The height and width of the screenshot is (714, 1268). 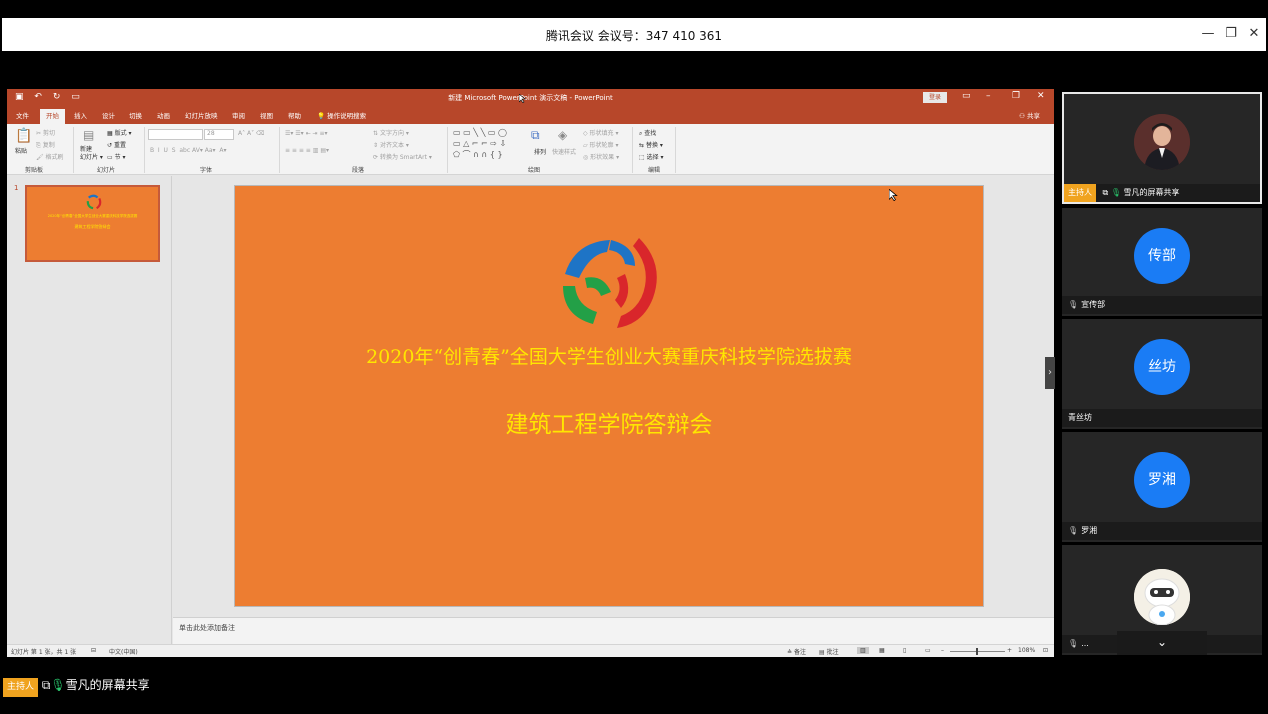 What do you see at coordinates (163, 116) in the screenshot?
I see `tab-animations: 动画` at bounding box center [163, 116].